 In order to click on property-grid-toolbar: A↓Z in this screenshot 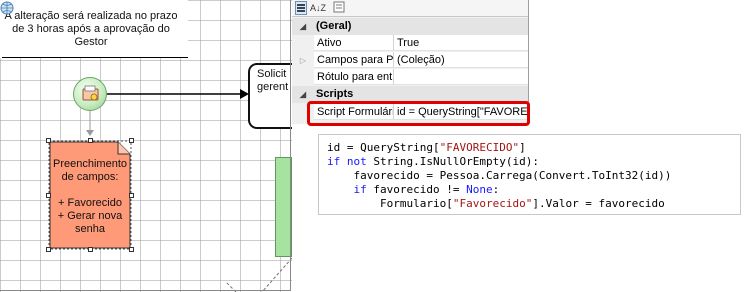, I will do `click(410, 8)`.